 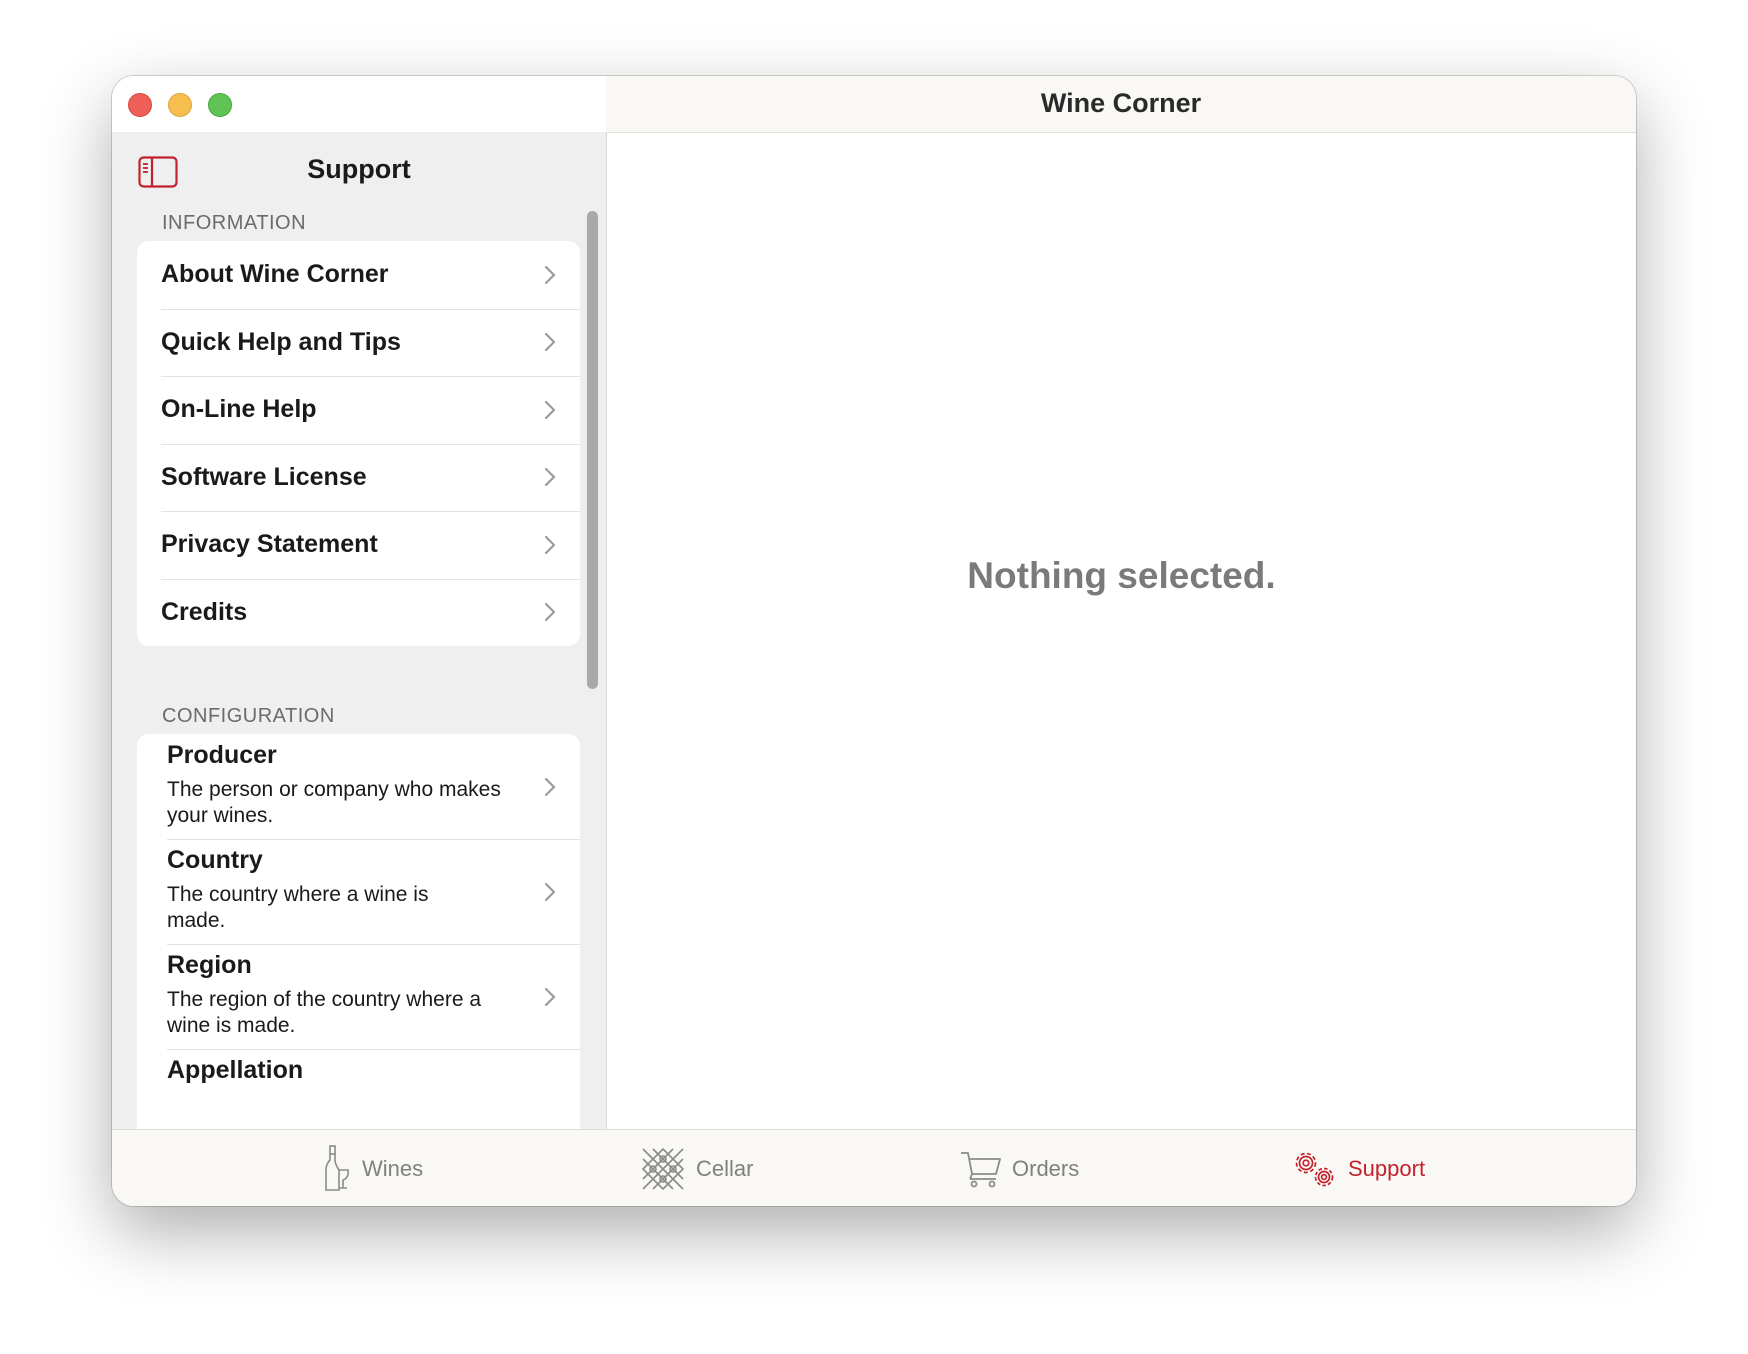 I want to click on list-item-appellation: Appellation, so click(x=358, y=1091).